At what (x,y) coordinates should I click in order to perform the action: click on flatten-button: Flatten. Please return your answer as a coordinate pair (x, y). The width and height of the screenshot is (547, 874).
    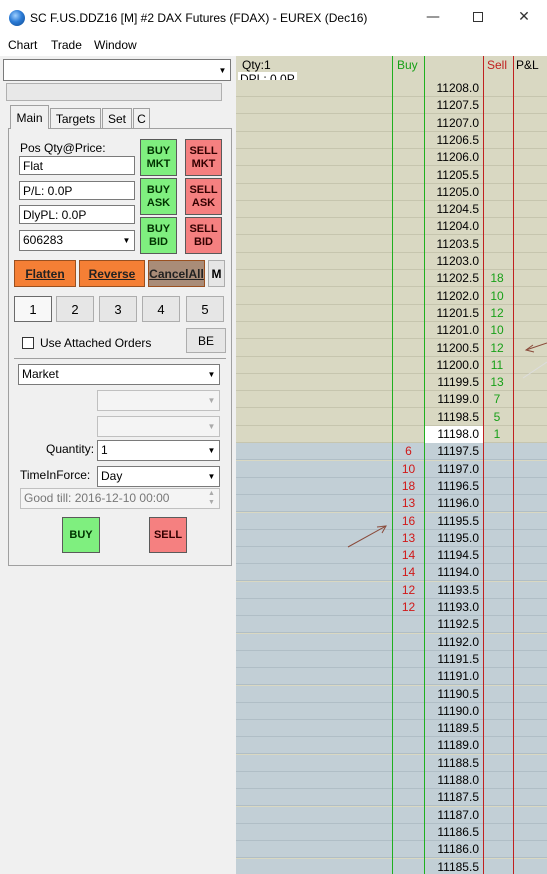
    Looking at the image, I should click on (45, 273).